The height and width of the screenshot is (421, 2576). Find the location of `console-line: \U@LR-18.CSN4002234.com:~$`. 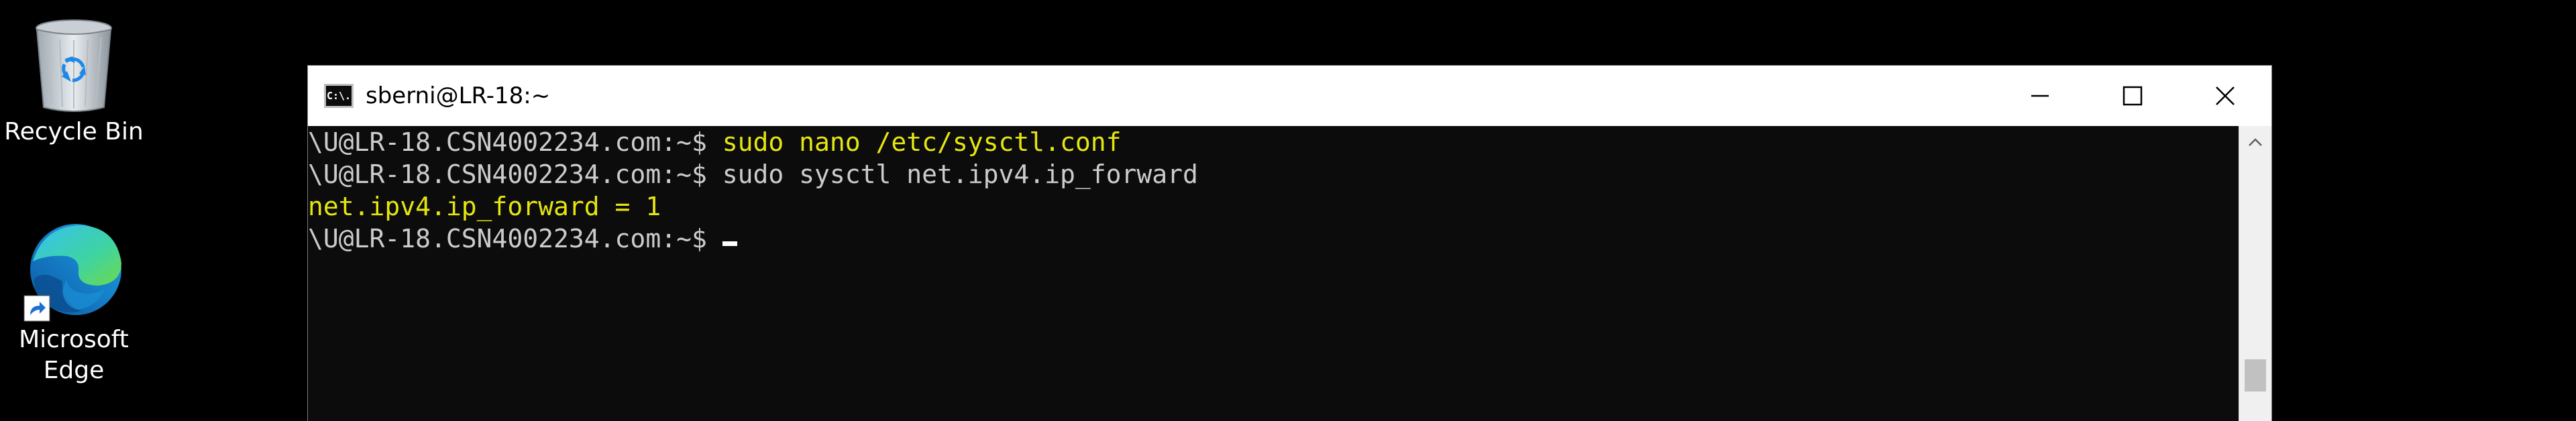

console-line: \U@LR-18.CSN4002234.com:~$ is located at coordinates (522, 239).